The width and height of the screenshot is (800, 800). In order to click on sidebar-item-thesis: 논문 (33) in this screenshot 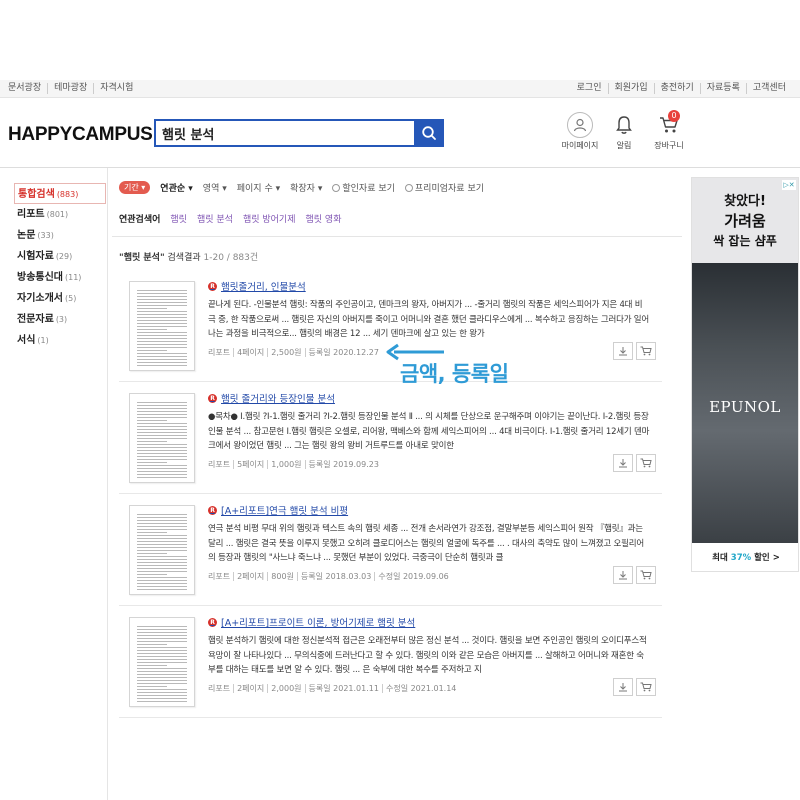, I will do `click(60, 235)`.